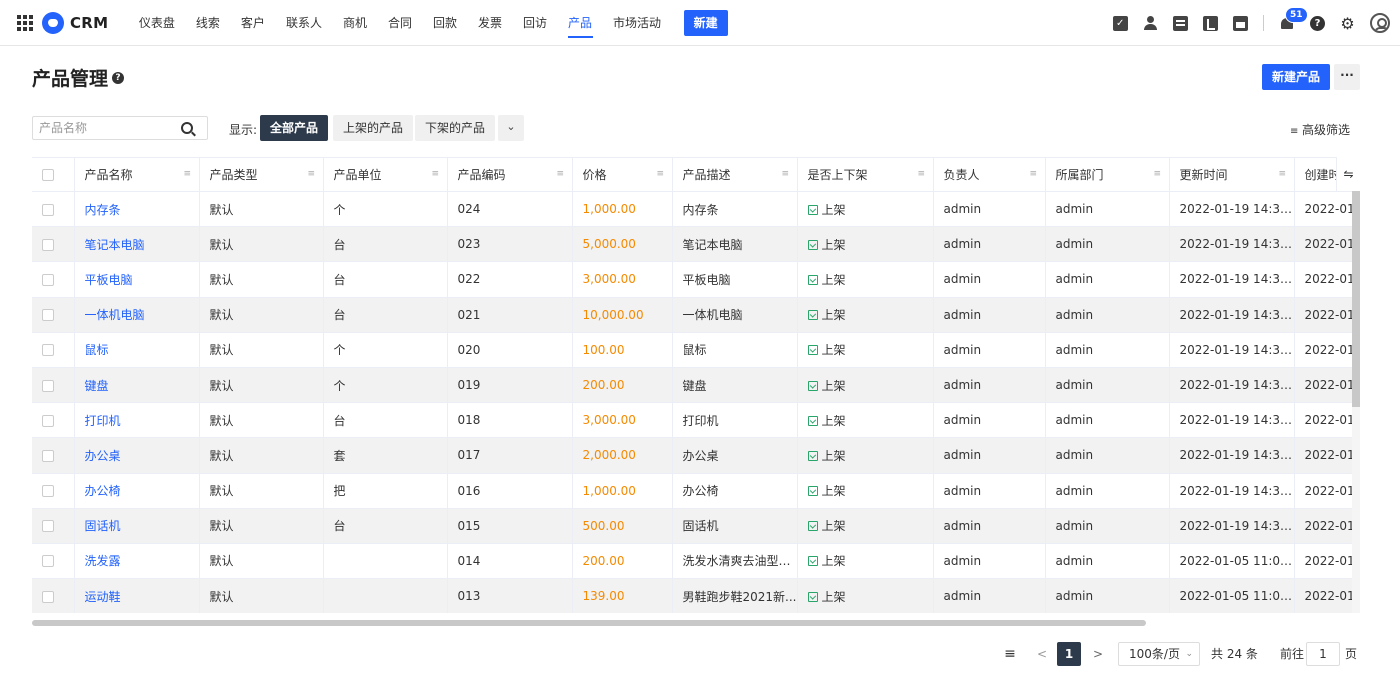 The width and height of the screenshot is (1400, 680). Describe the element at coordinates (1107, 174) in the screenshot. I see `column-header: 所属部门 ≡` at that location.